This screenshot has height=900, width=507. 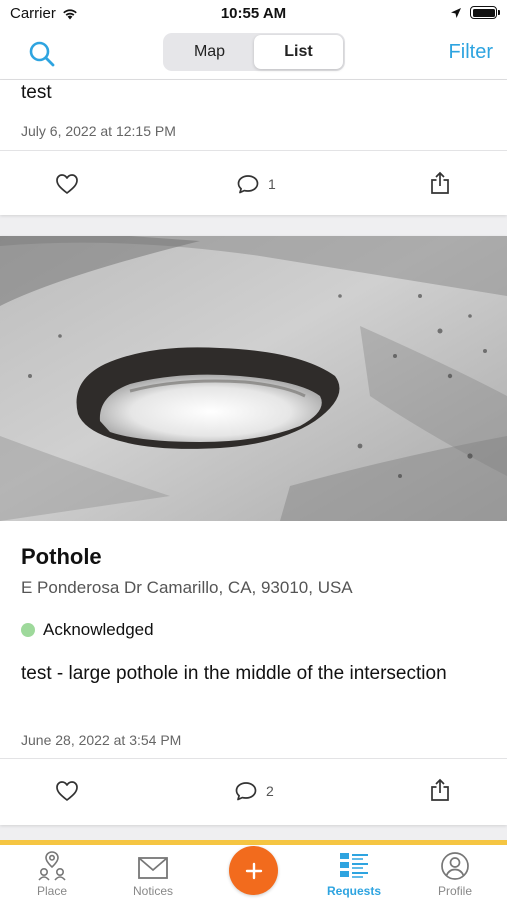 What do you see at coordinates (298, 52) in the screenshot?
I see `list-segment: List` at bounding box center [298, 52].